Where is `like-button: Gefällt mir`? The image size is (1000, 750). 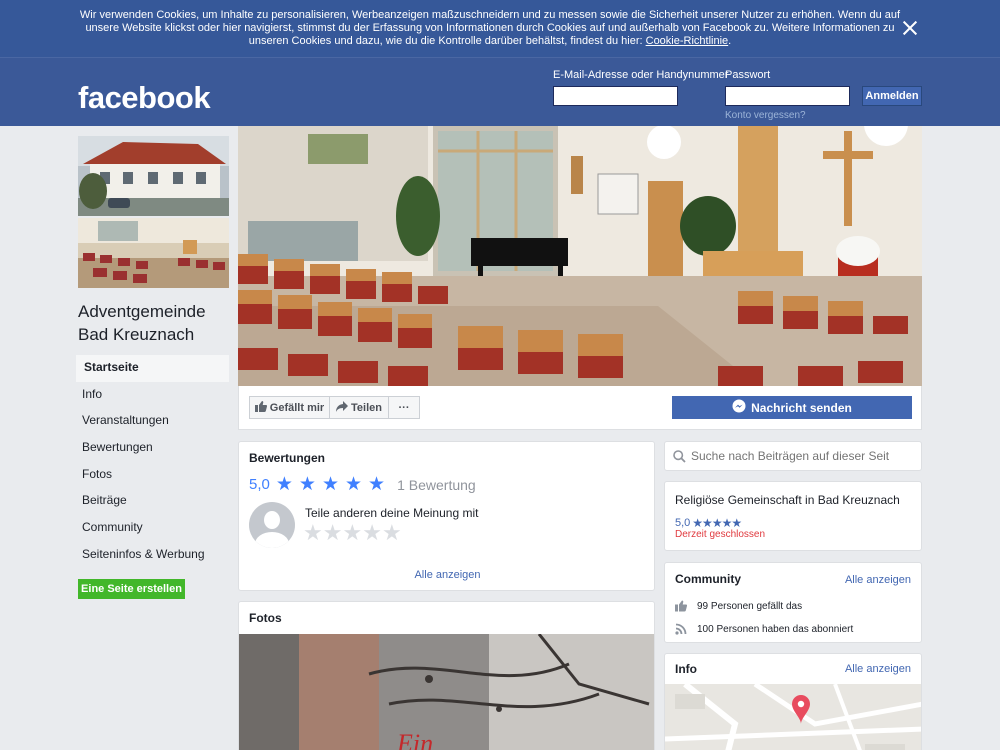
like-button: Gefällt mir is located at coordinates (289, 407).